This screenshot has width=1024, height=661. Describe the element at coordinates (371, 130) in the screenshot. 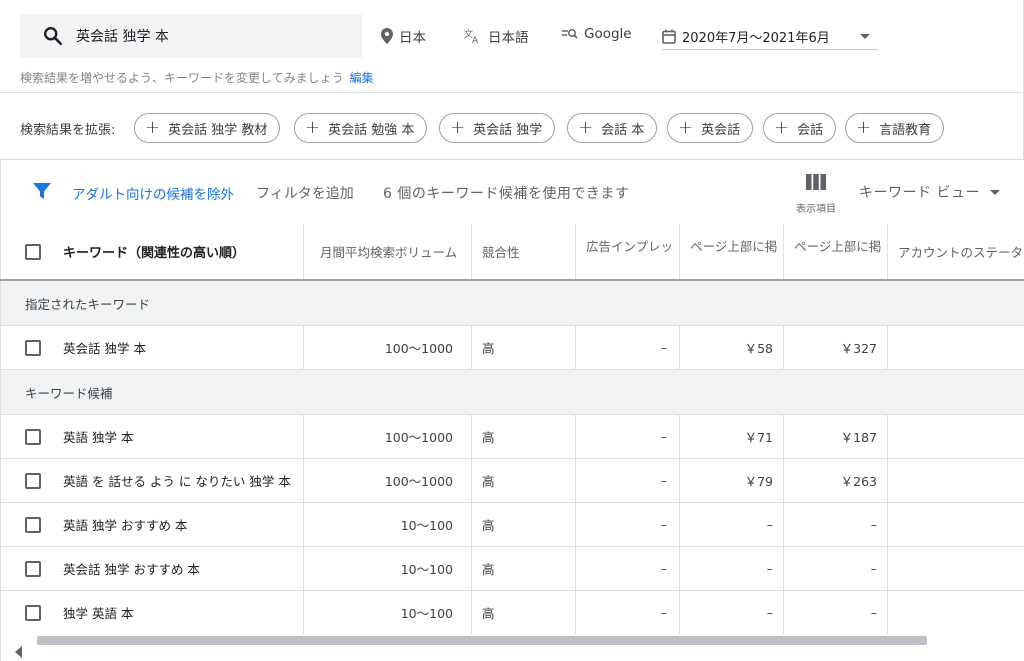

I see `pill-label: 英会話 勉強 本` at that location.